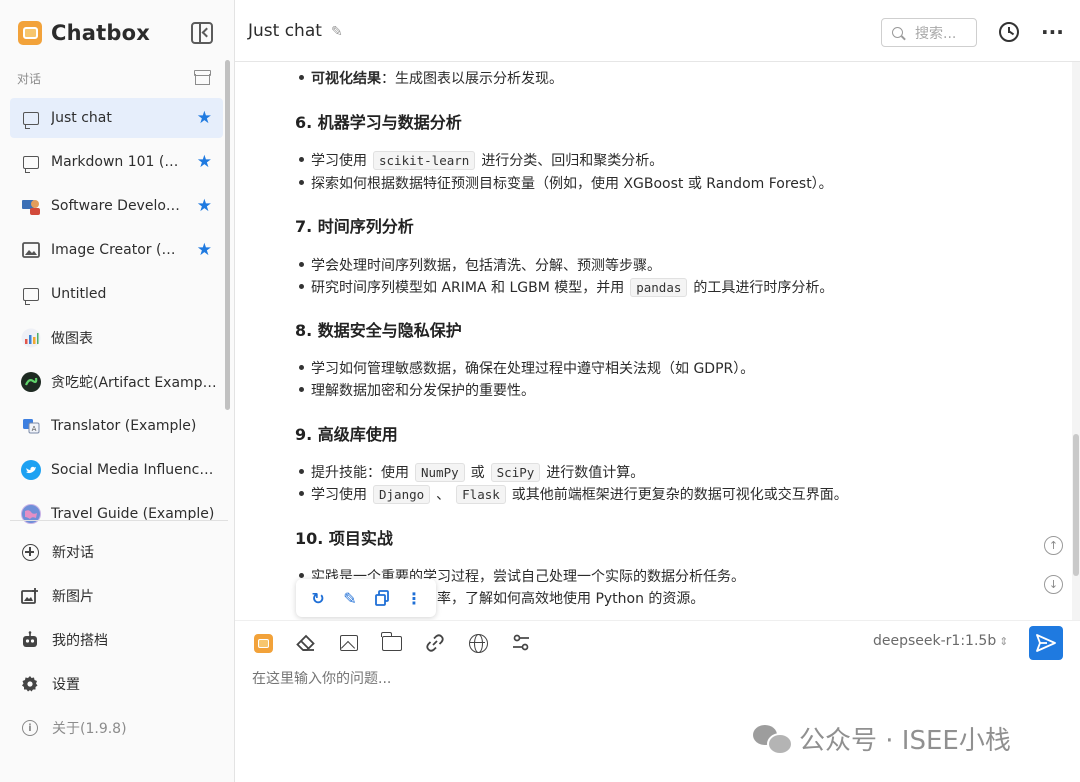  I want to click on list-item-text: 进行分类、回归和聚类分析。, so click(572, 161).